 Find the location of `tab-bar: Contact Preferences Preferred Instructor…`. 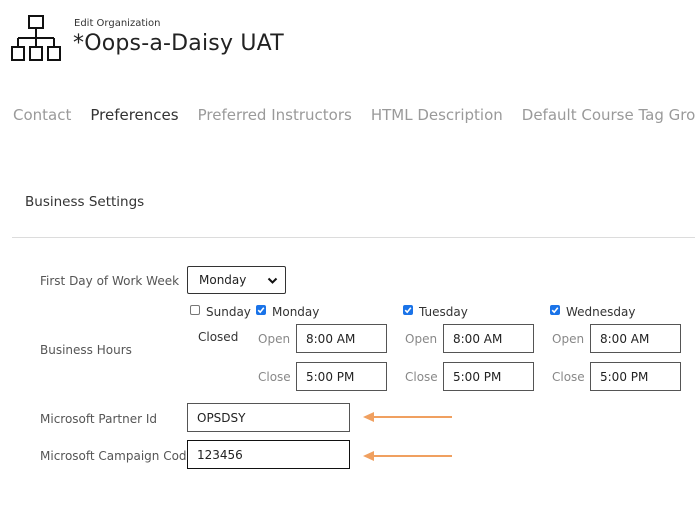

tab-bar: Contact Preferences Preferred Instructor… is located at coordinates (354, 115).